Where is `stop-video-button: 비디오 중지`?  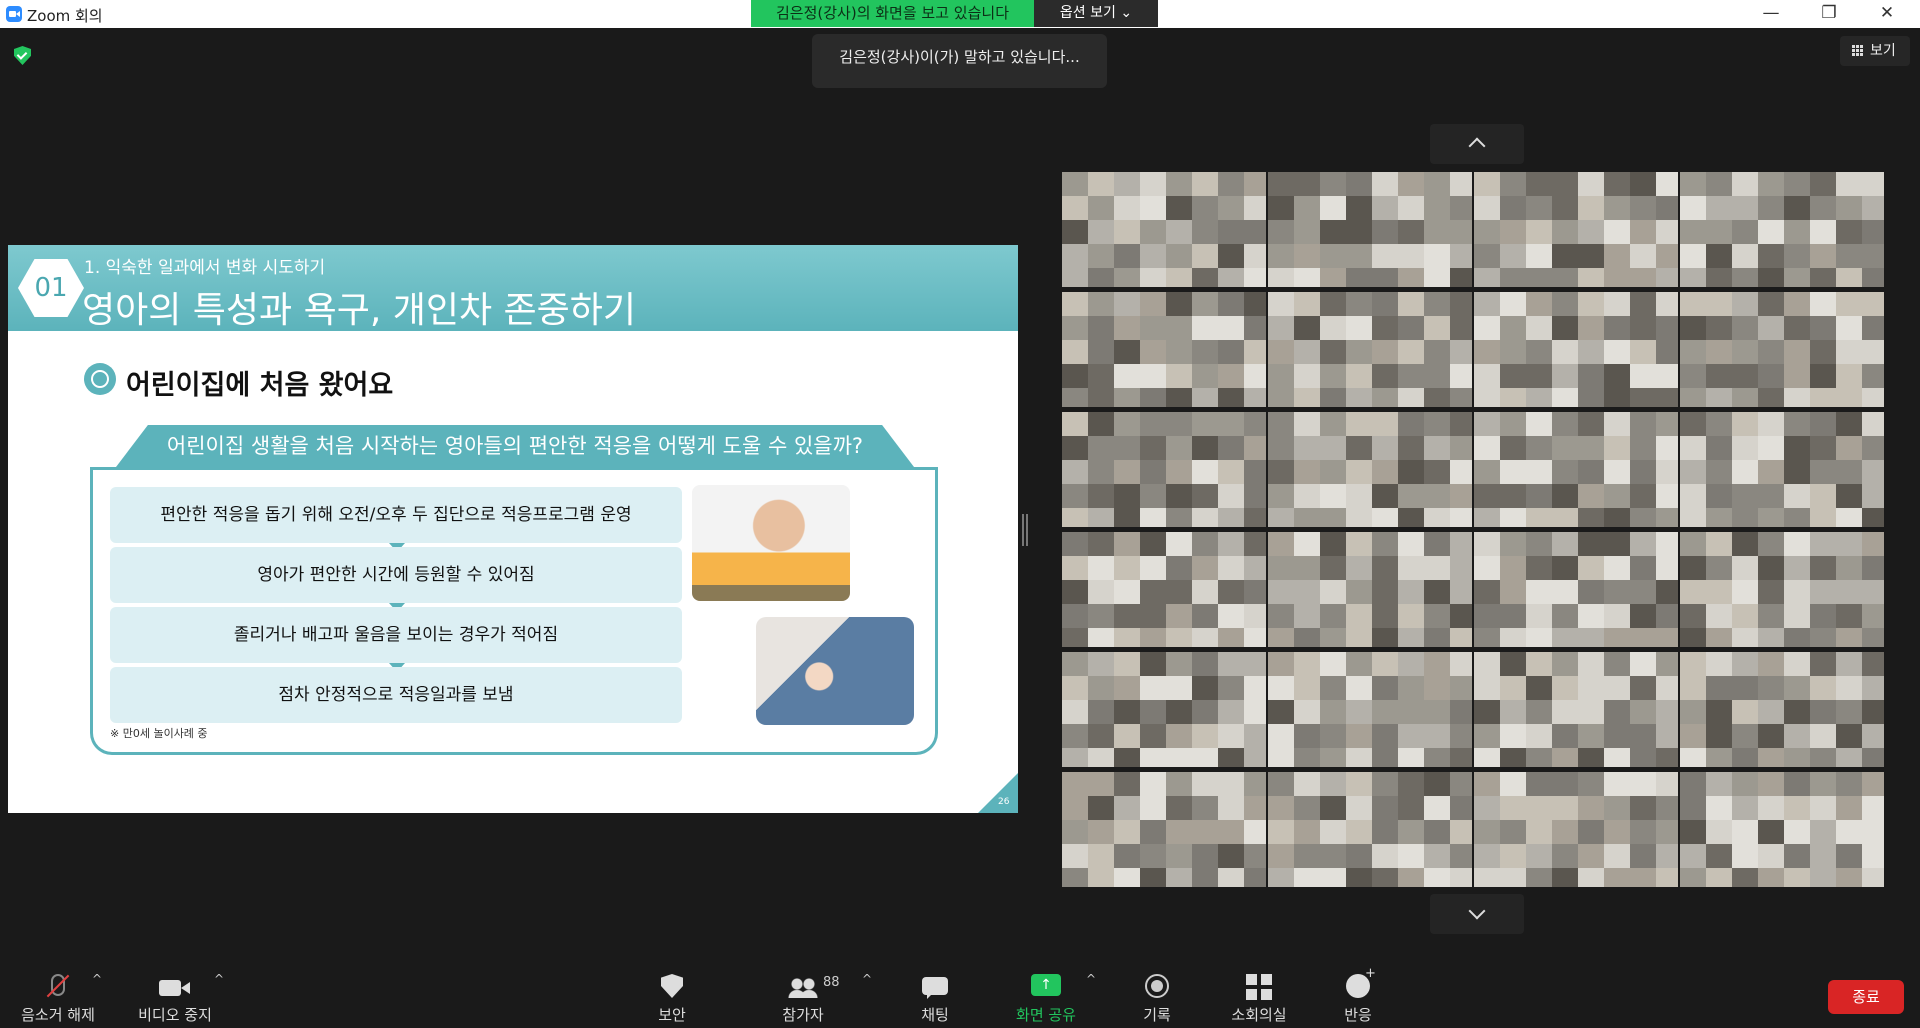
stop-video-button: 비디오 중지 is located at coordinates (175, 998).